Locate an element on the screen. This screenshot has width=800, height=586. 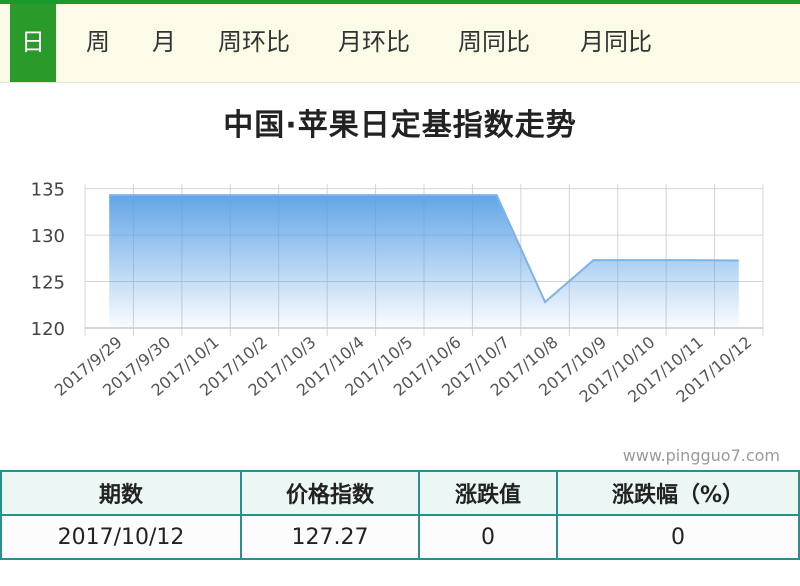
site-watermark: www.pingguo7.com is located at coordinates (701, 455).